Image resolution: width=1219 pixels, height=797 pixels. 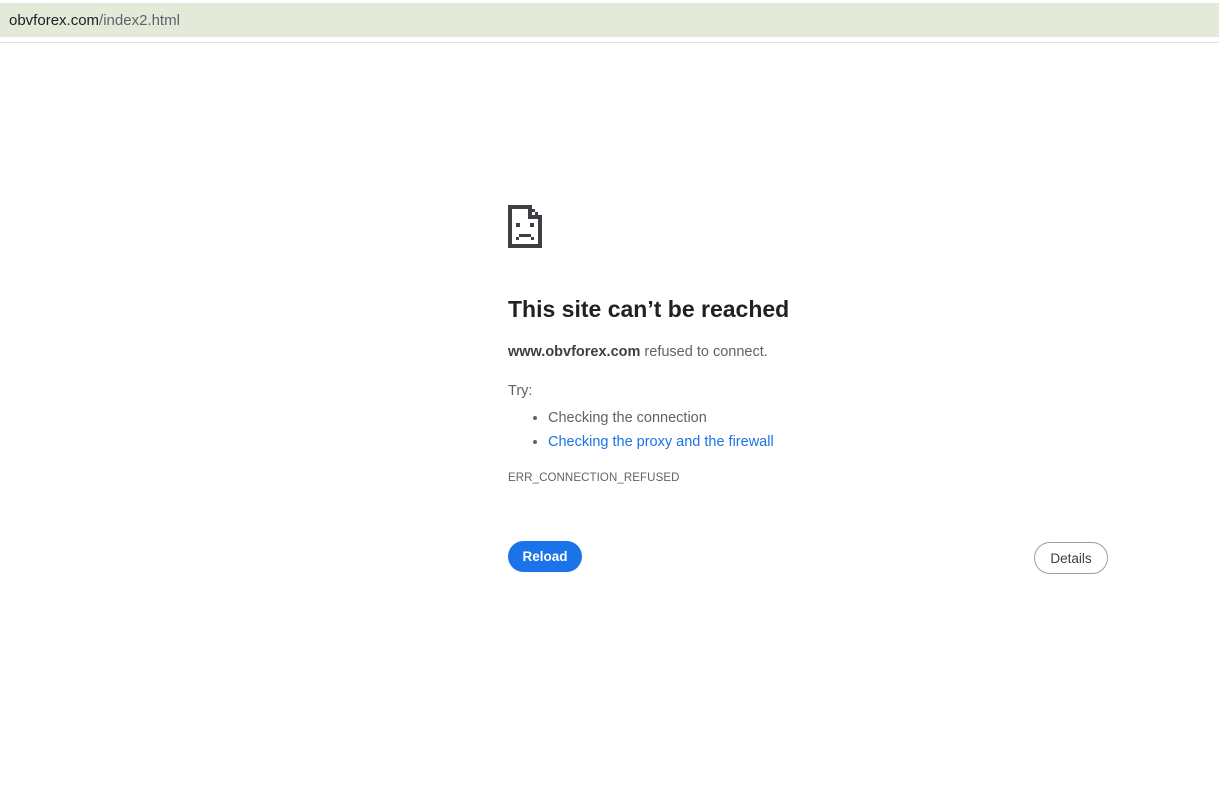 I want to click on error-message: refused to connect., so click(x=704, y=352).